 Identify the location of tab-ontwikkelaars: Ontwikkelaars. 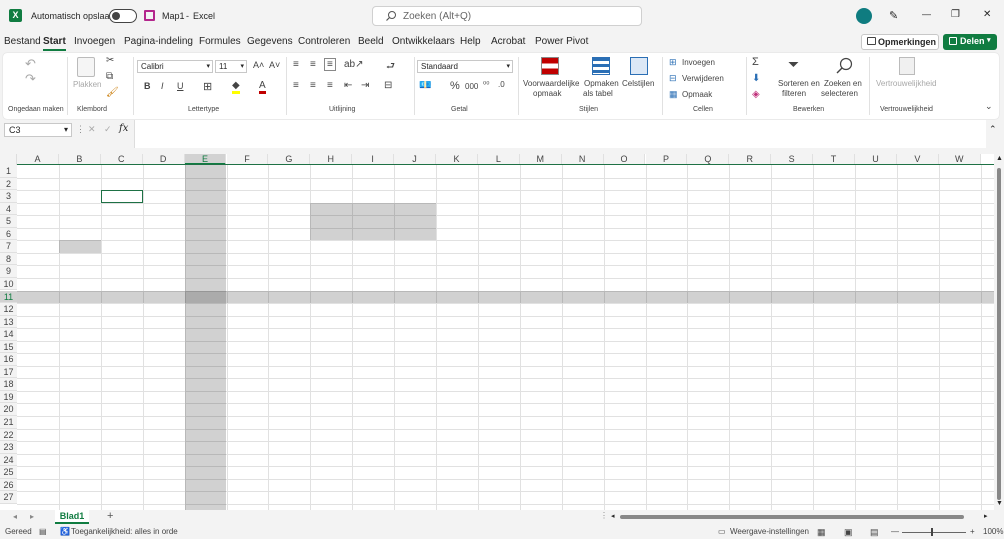
(423, 41).